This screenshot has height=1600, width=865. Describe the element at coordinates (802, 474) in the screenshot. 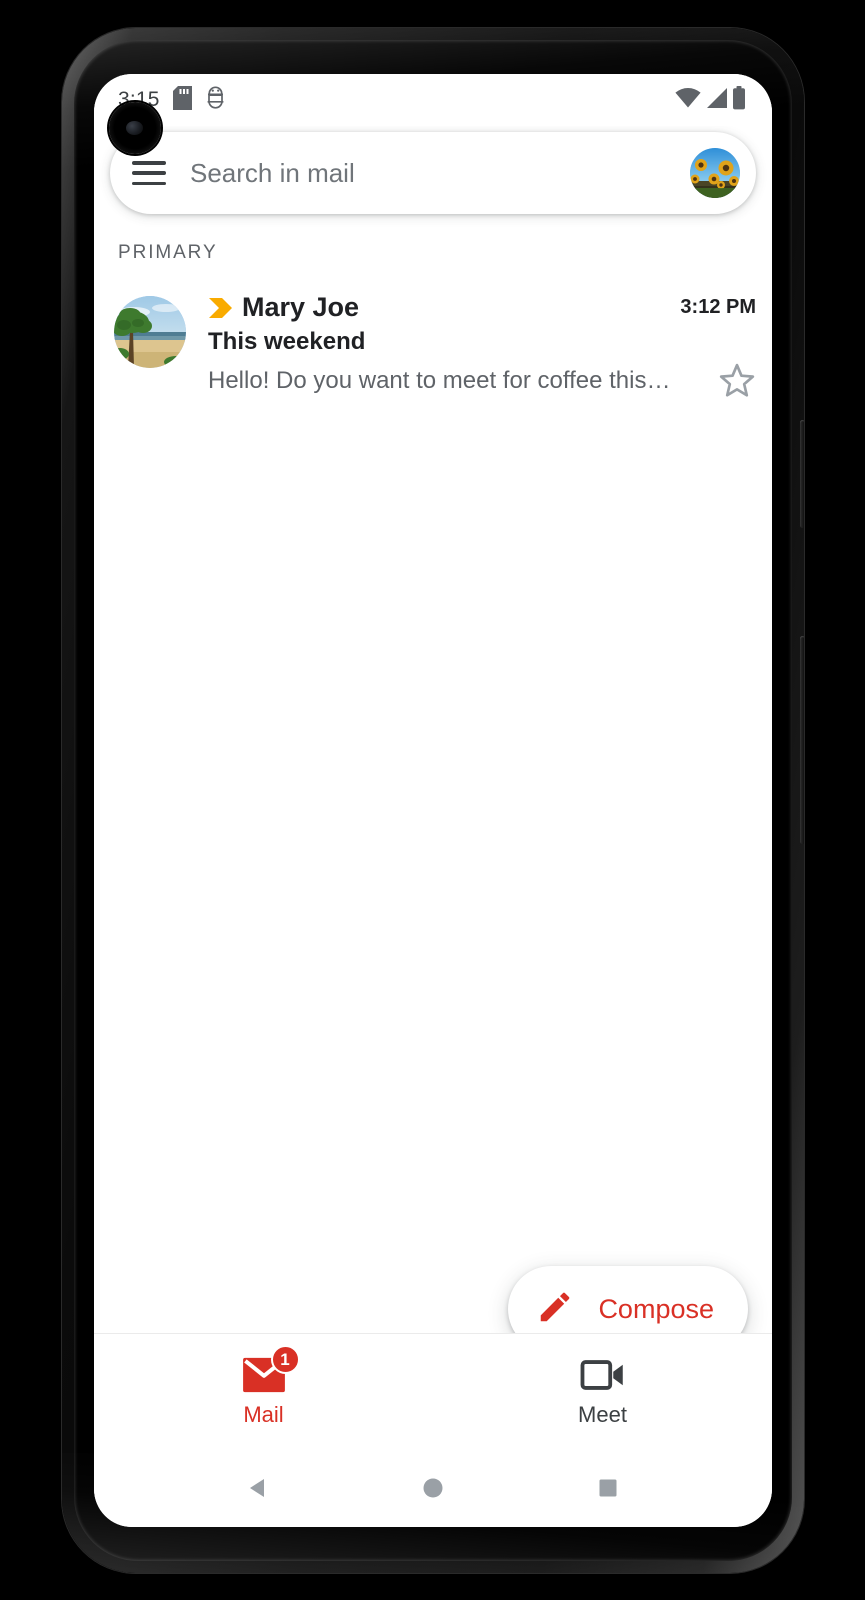

I see `power-button` at that location.